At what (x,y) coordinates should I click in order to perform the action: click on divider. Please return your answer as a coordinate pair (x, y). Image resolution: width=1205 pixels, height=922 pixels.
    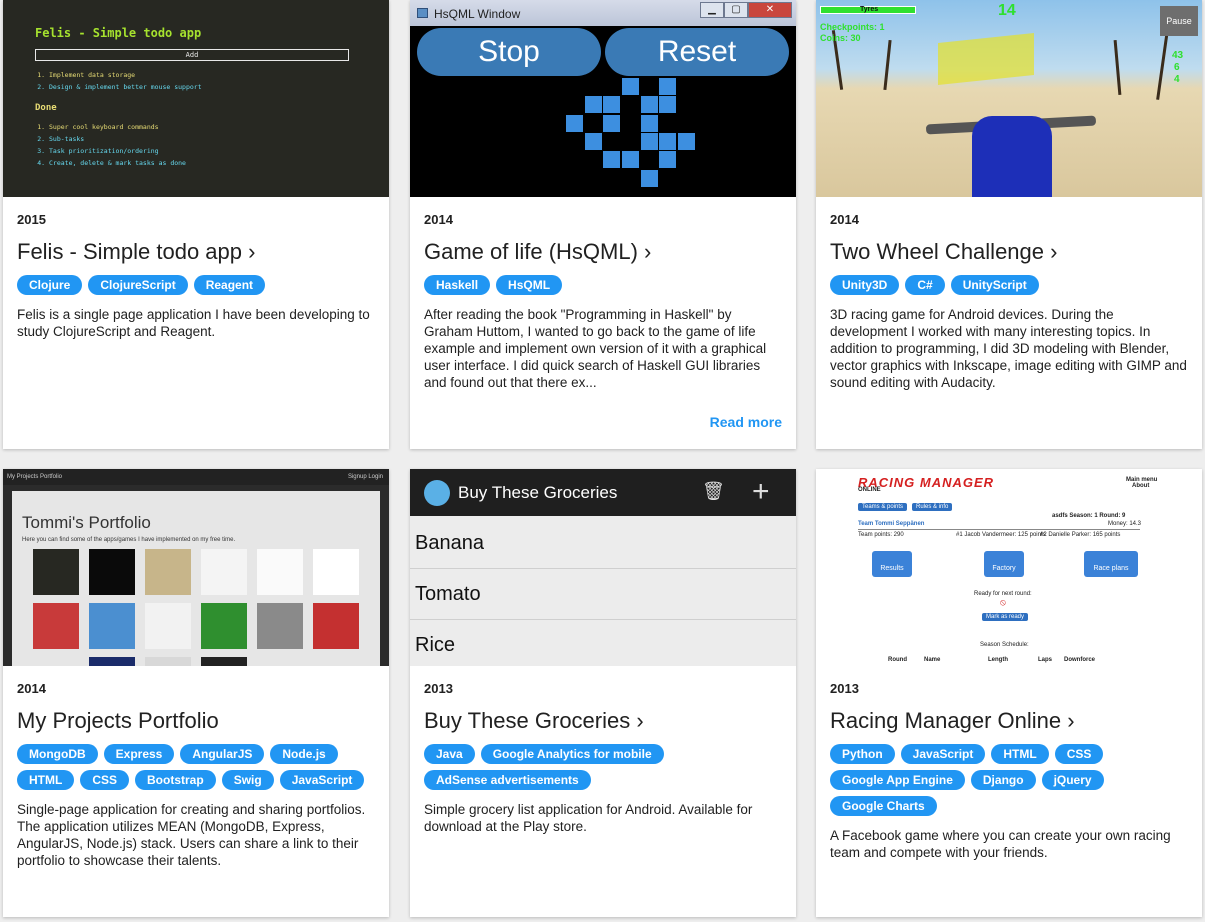
    Looking at the image, I should click on (999, 529).